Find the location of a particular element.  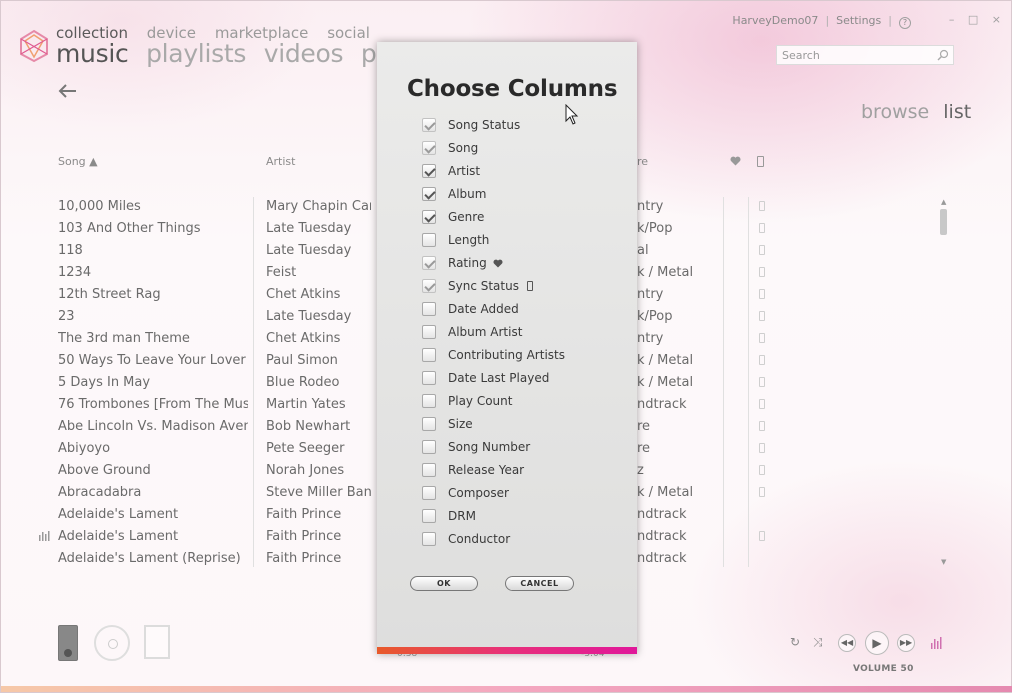

scrollbar-thumb is located at coordinates (943, 222).